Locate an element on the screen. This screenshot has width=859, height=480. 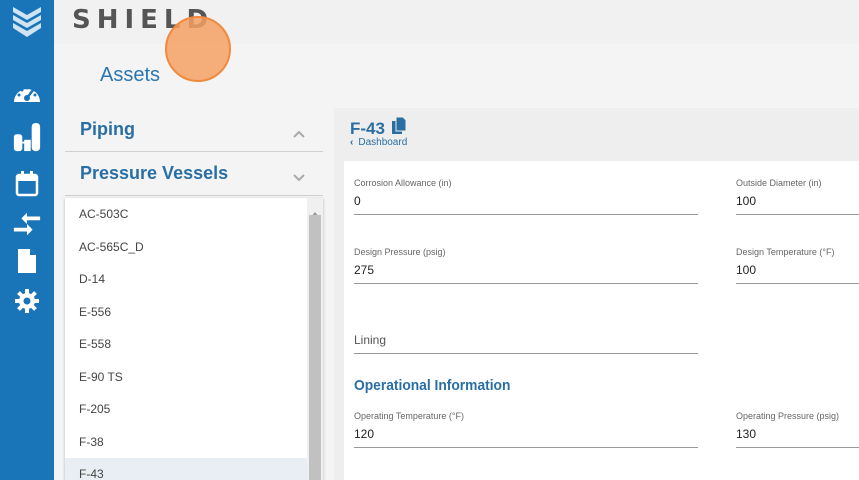
field-label: Outside Diameter (in) is located at coordinates (779, 183).